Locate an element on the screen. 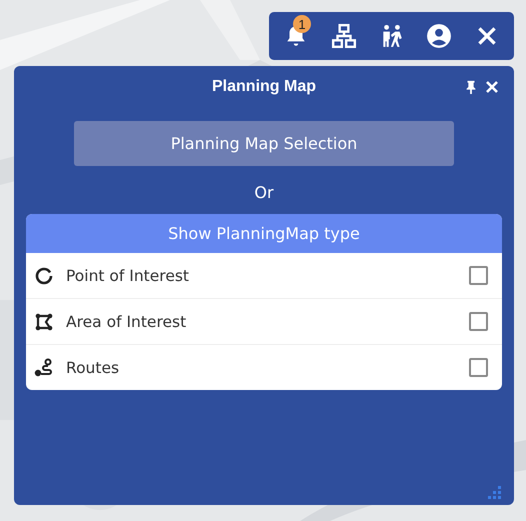 This screenshot has width=526, height=521. type-label: Routes is located at coordinates (93, 367).